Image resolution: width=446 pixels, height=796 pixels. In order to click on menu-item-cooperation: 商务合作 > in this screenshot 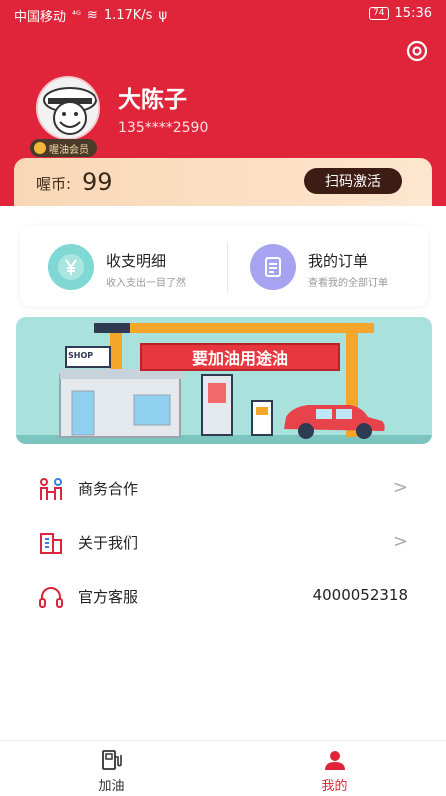, I will do `click(223, 488)`.